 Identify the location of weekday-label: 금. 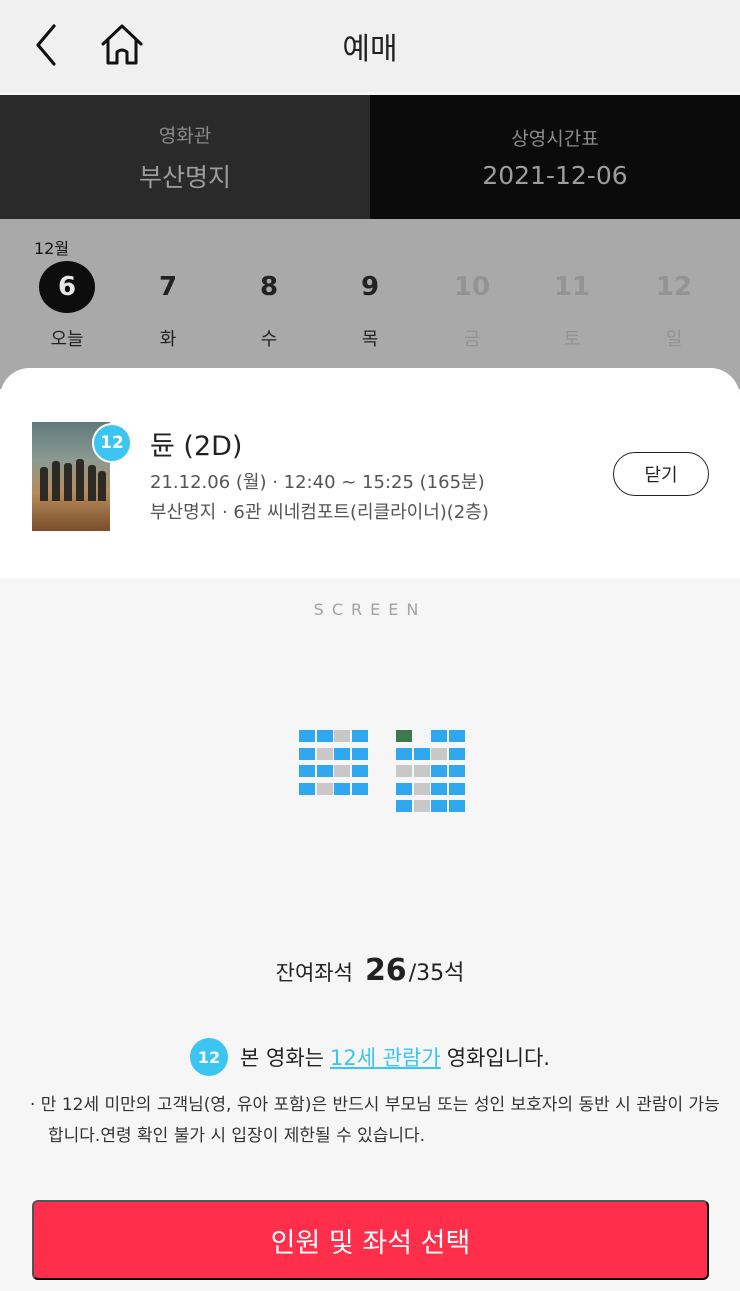
(472, 339).